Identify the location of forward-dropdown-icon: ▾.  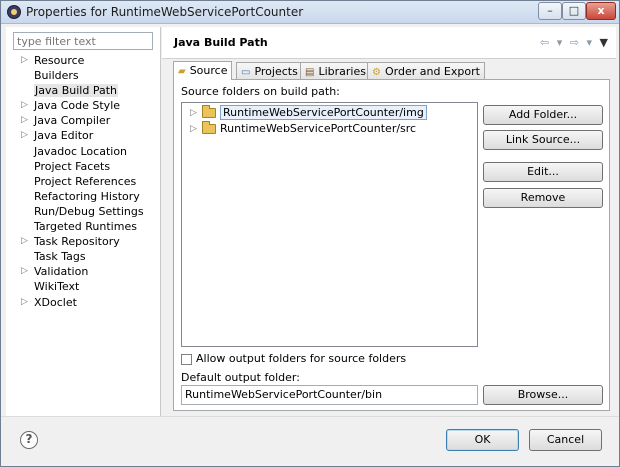
(590, 42).